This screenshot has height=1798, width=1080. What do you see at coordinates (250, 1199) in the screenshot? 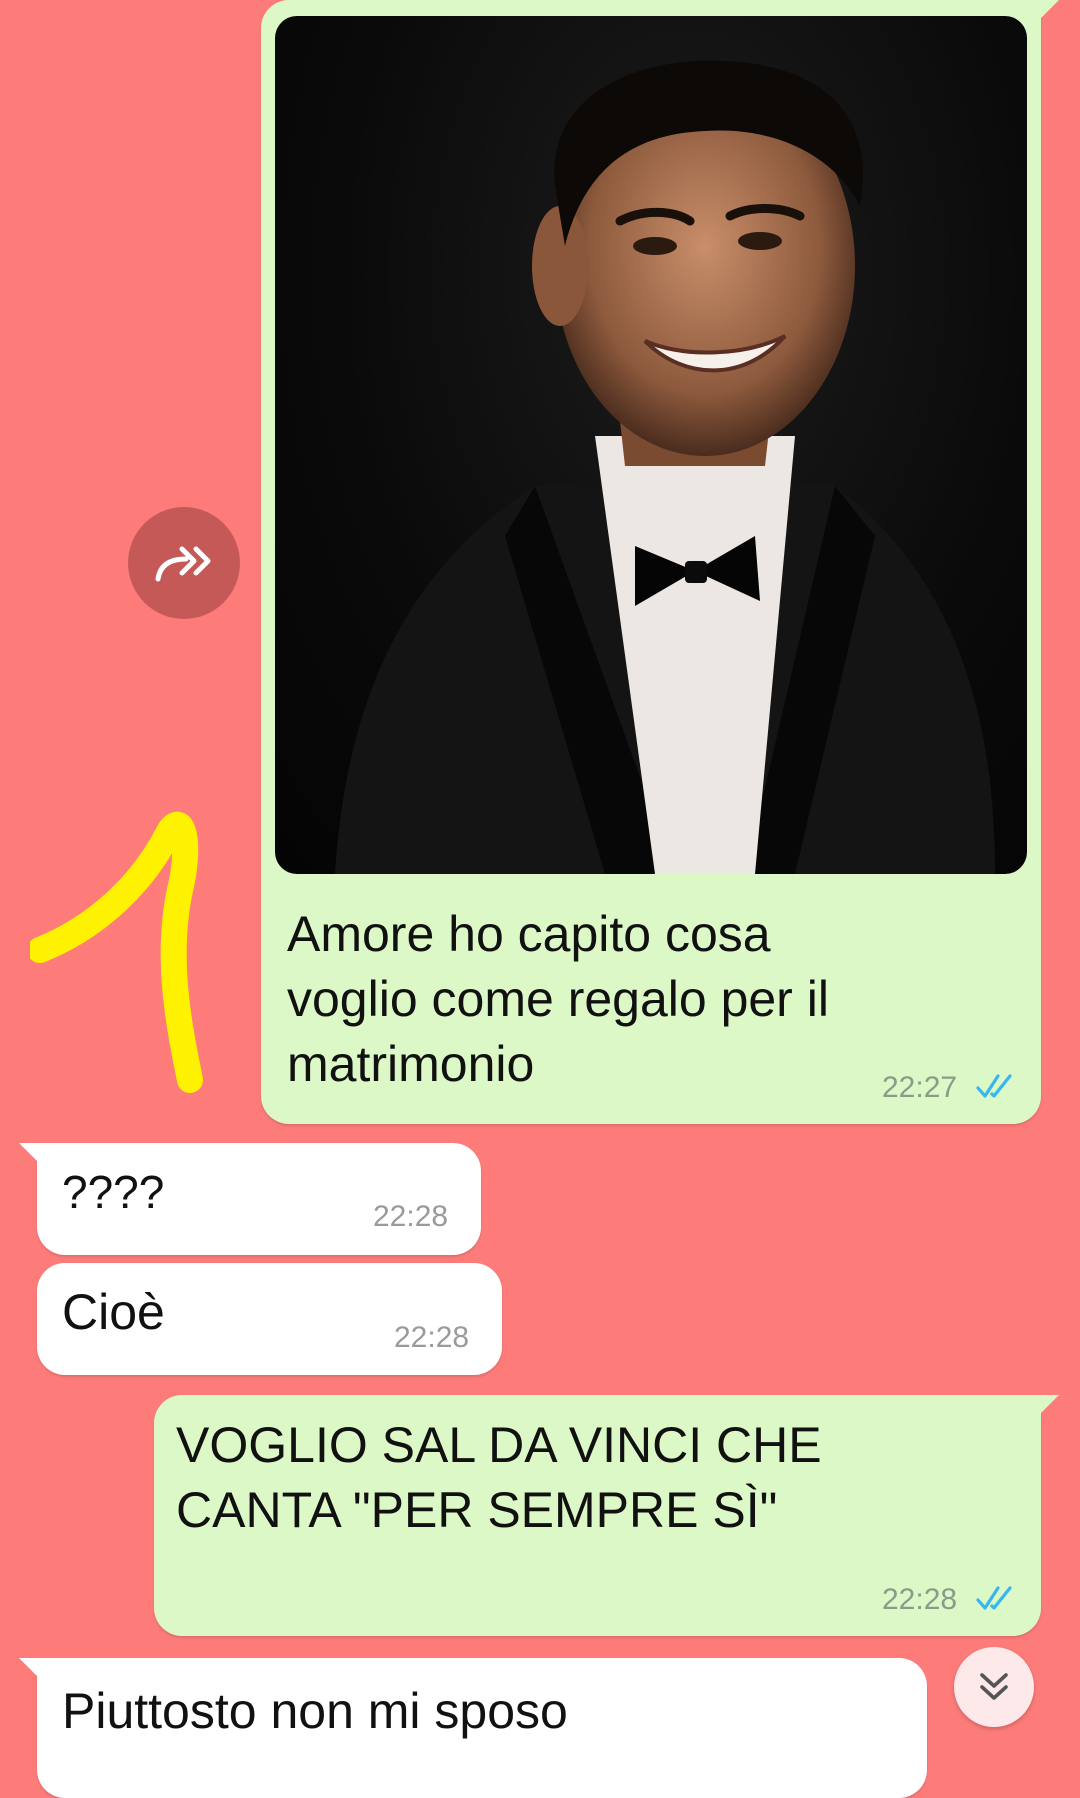
I see `message-bubble-incoming: ???? 22:28` at bounding box center [250, 1199].